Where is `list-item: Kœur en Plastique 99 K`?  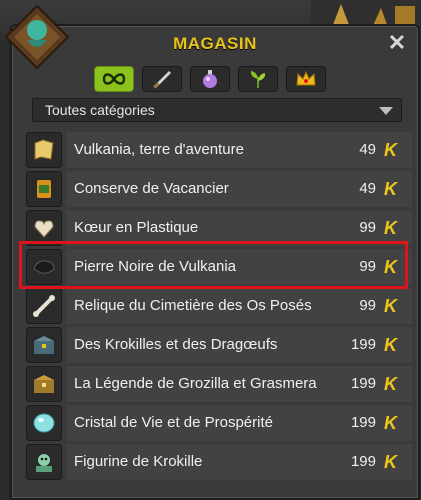
list-item: Kœur en Plastique 99 K is located at coordinates (219, 227).